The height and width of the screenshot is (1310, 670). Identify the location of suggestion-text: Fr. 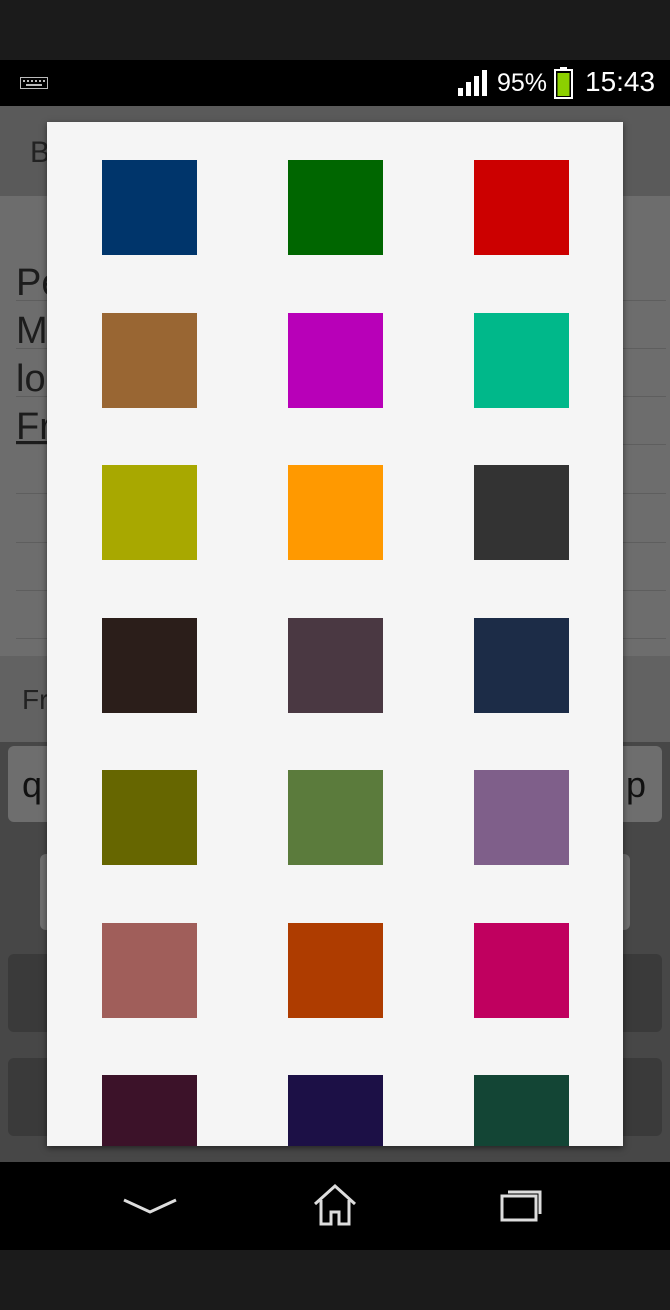
(35, 699).